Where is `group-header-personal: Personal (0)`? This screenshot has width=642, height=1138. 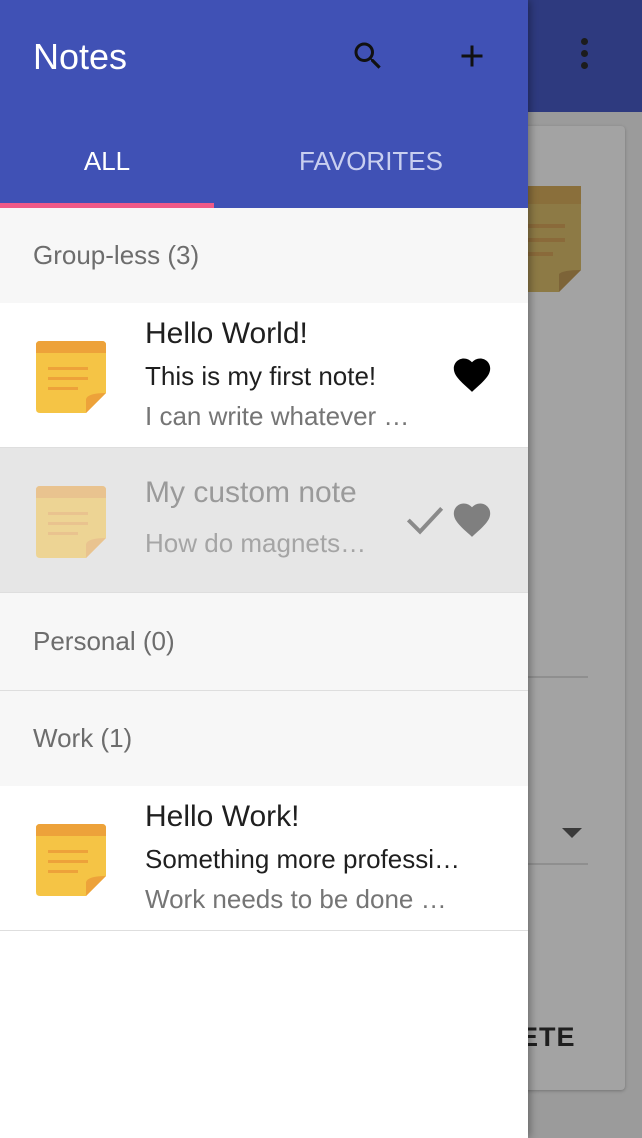
group-header-personal: Personal (0) is located at coordinates (264, 642).